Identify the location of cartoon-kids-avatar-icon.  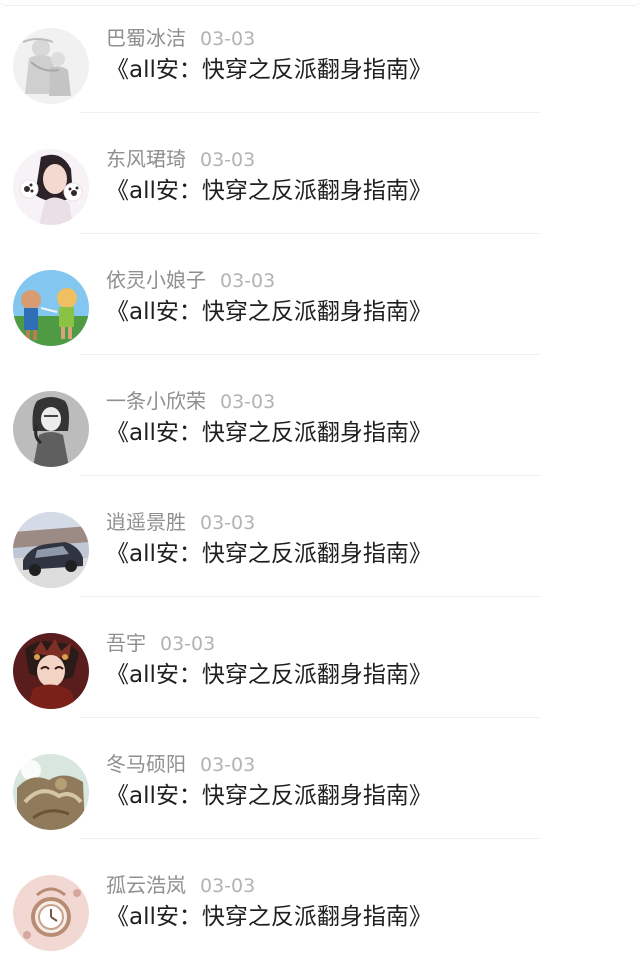
(51, 308).